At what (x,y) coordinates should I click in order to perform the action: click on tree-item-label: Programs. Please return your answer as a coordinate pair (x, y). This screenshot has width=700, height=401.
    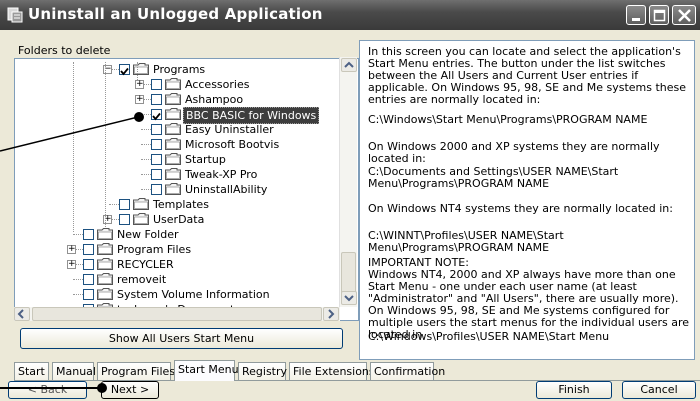
    Looking at the image, I should click on (179, 69).